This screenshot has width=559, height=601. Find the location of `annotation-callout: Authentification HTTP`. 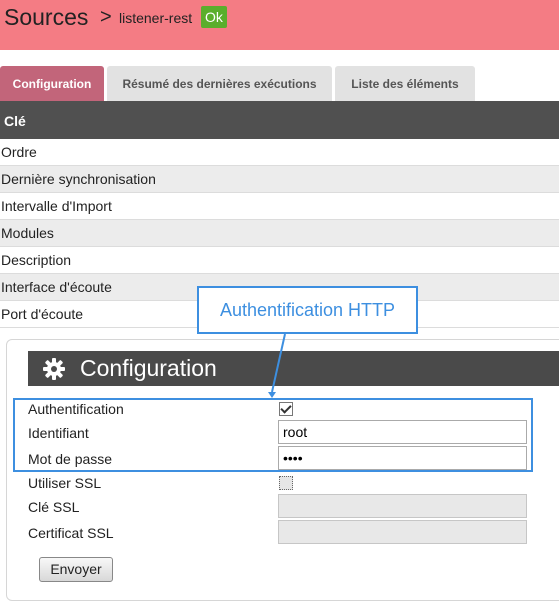

annotation-callout: Authentification HTTP is located at coordinates (307, 310).